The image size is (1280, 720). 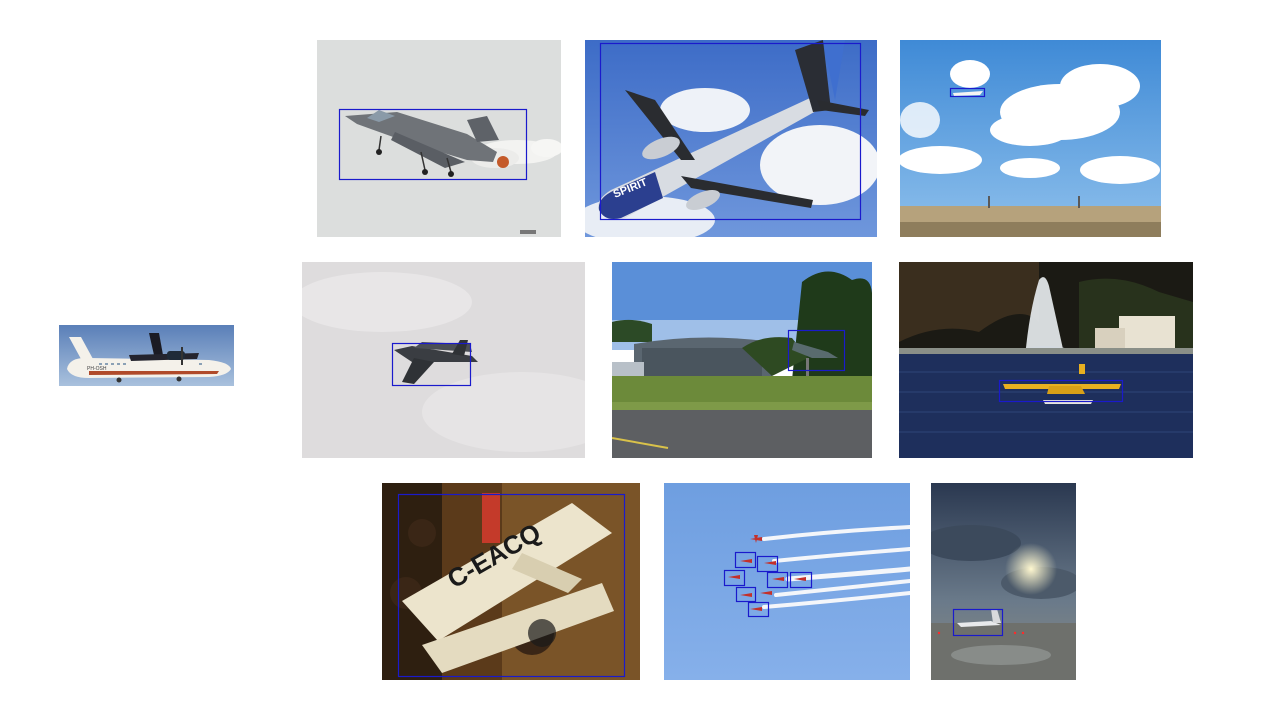 I want to click on vintage-biplane-photo: C-EACQ, so click(x=511, y=581).